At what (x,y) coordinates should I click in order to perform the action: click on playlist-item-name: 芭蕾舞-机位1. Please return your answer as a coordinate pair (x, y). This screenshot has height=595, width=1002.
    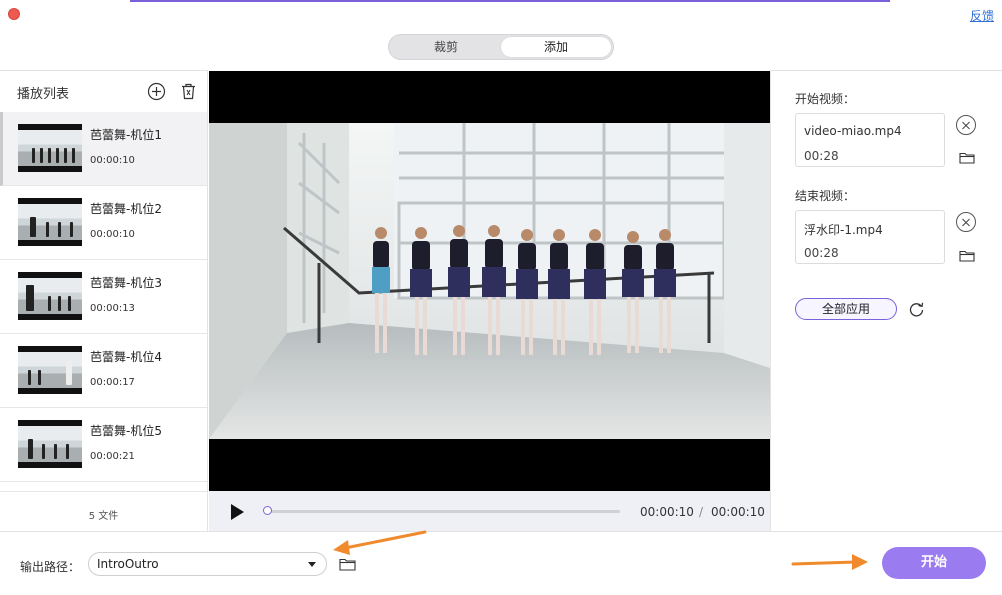
    Looking at the image, I should click on (126, 135).